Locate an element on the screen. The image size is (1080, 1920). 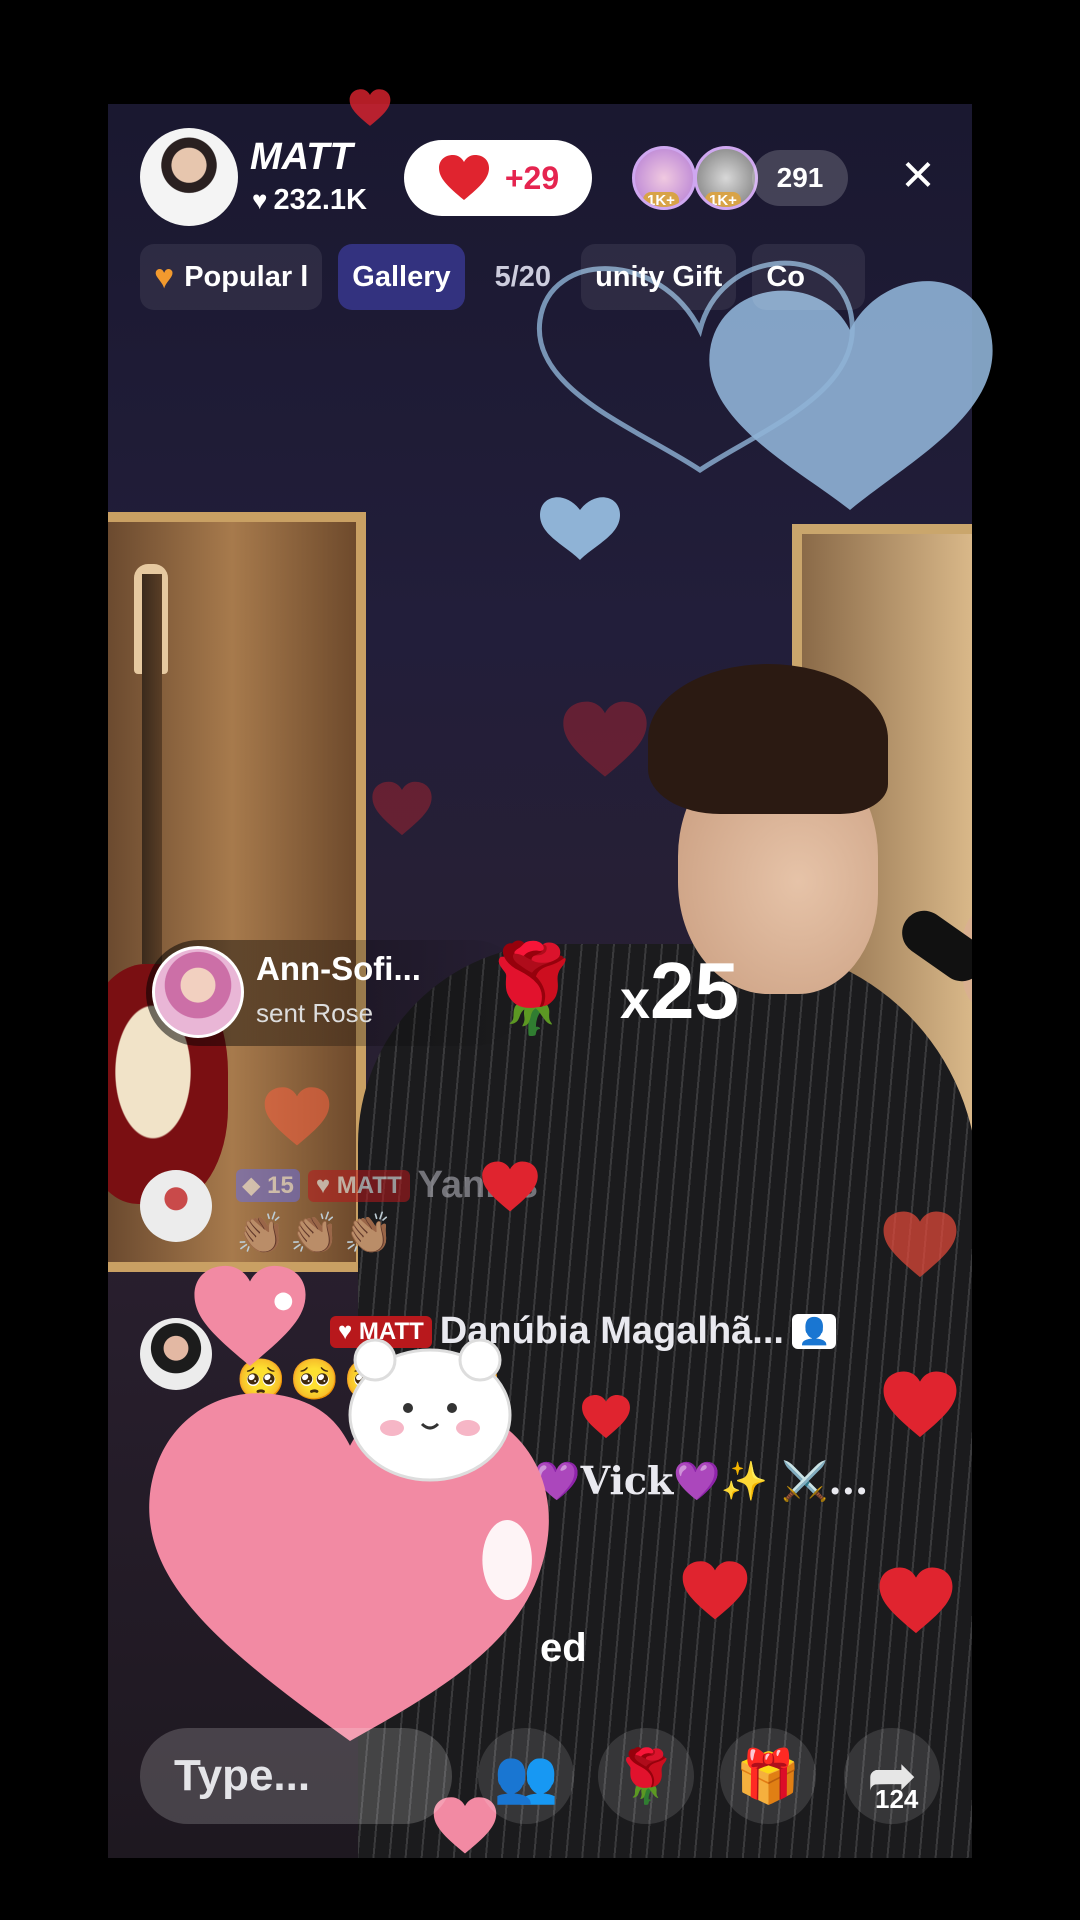
chat-avatar is located at coordinates (176, 1206).